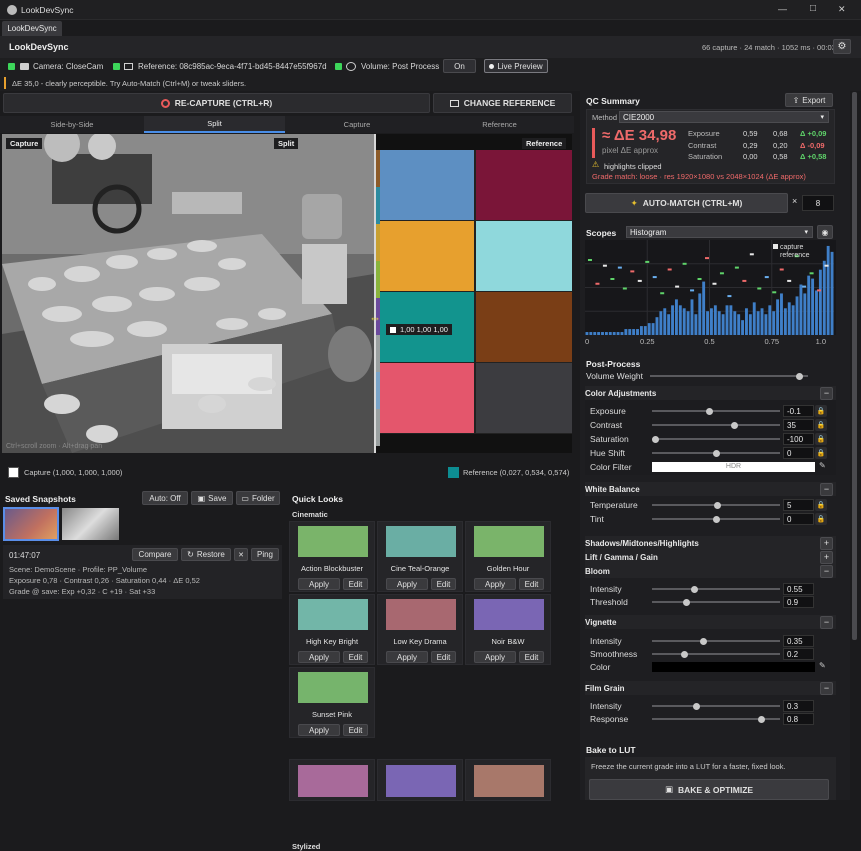  Describe the element at coordinates (502, 103) in the screenshot. I see `change-reference-button: CHANGE REFERENCE` at that location.